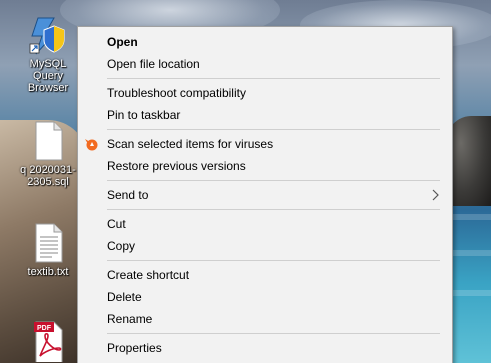 The width and height of the screenshot is (491, 363). What do you see at coordinates (265, 348) in the screenshot?
I see `menu-item-properties: Properties` at bounding box center [265, 348].